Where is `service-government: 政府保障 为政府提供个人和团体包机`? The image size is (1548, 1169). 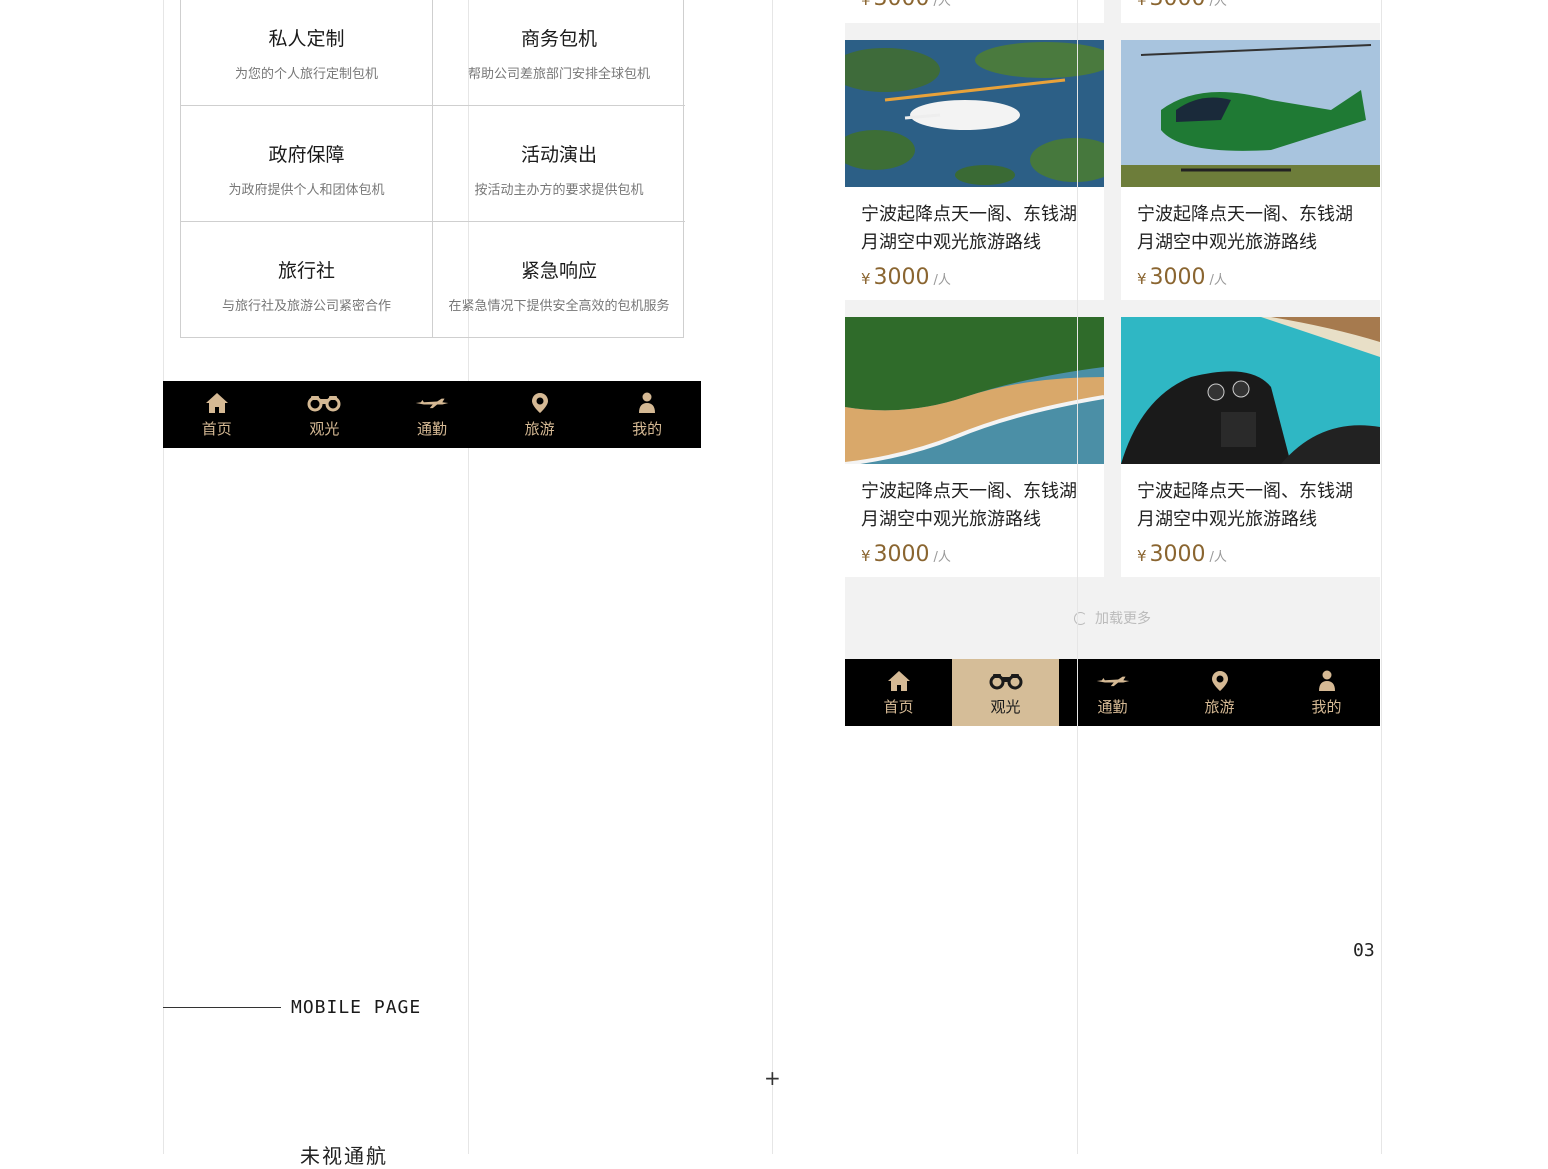
service-government: 政府保障 为政府提供个人和团体包机 is located at coordinates (307, 164).